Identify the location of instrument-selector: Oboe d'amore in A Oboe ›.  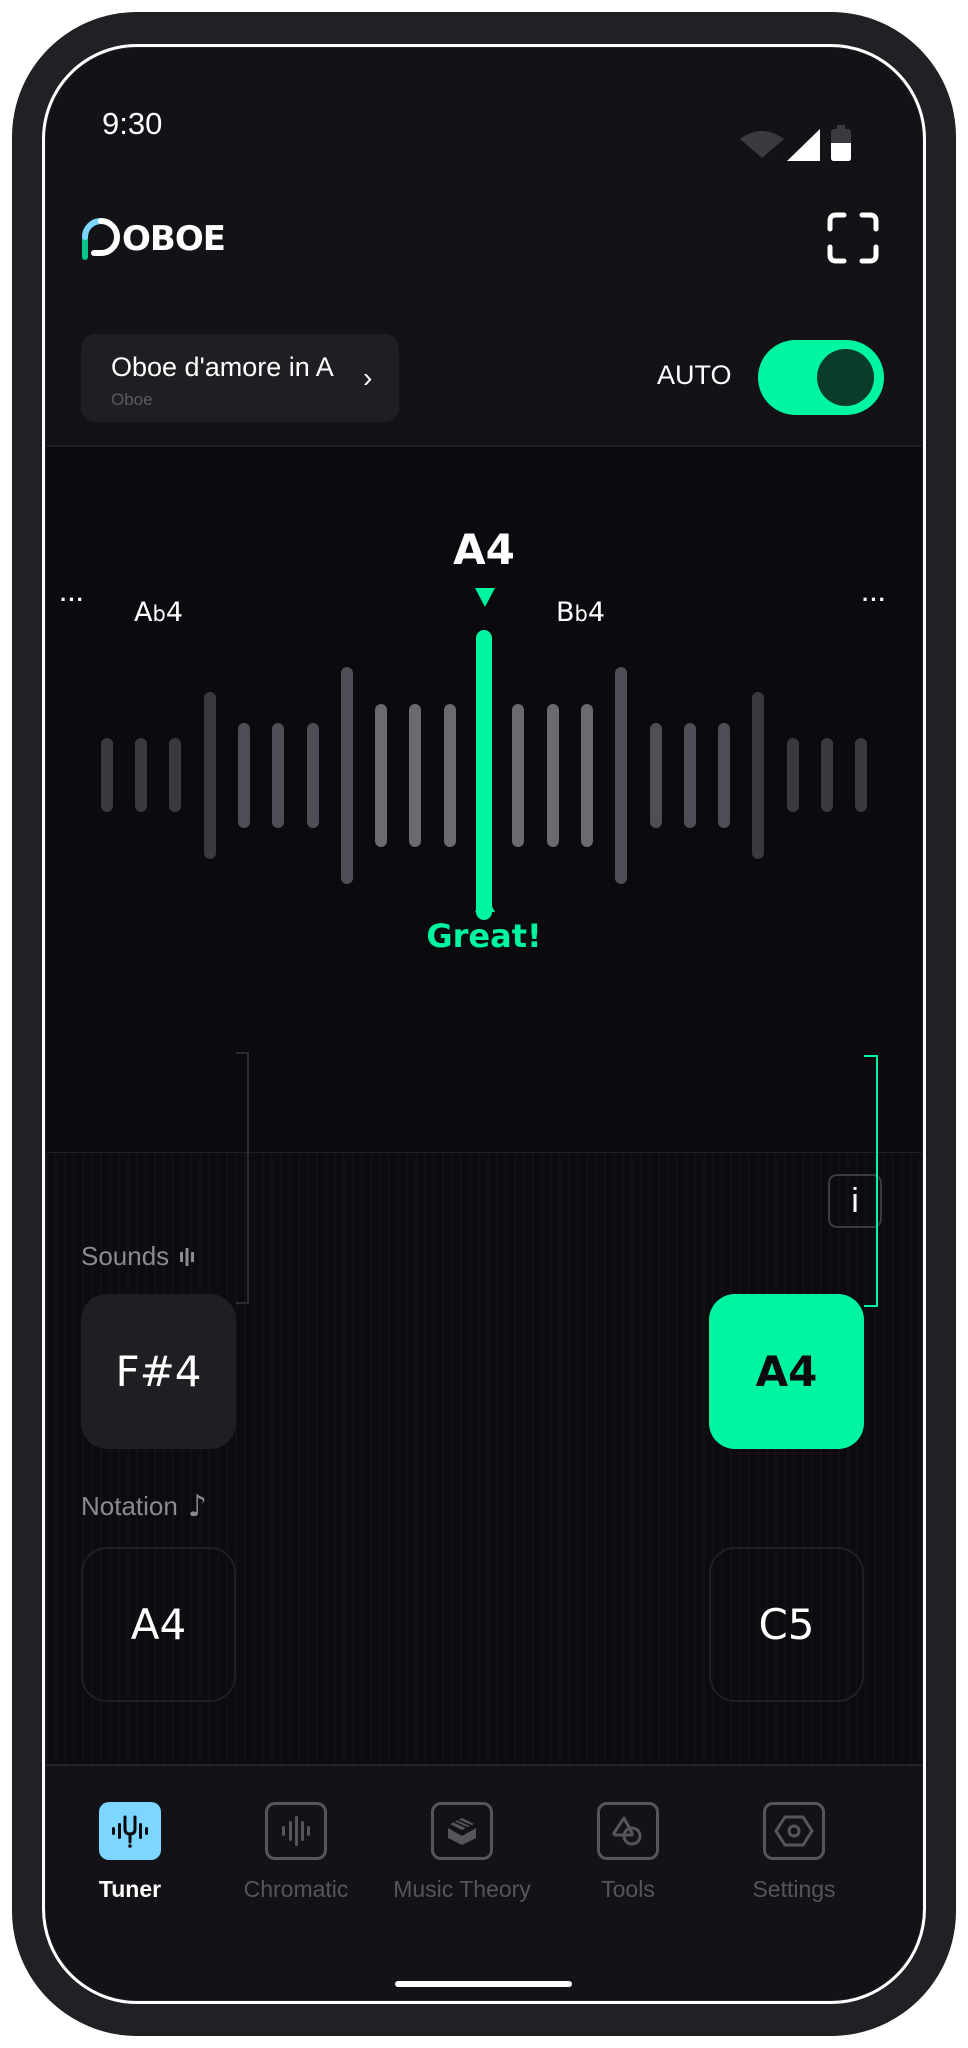
(240, 378).